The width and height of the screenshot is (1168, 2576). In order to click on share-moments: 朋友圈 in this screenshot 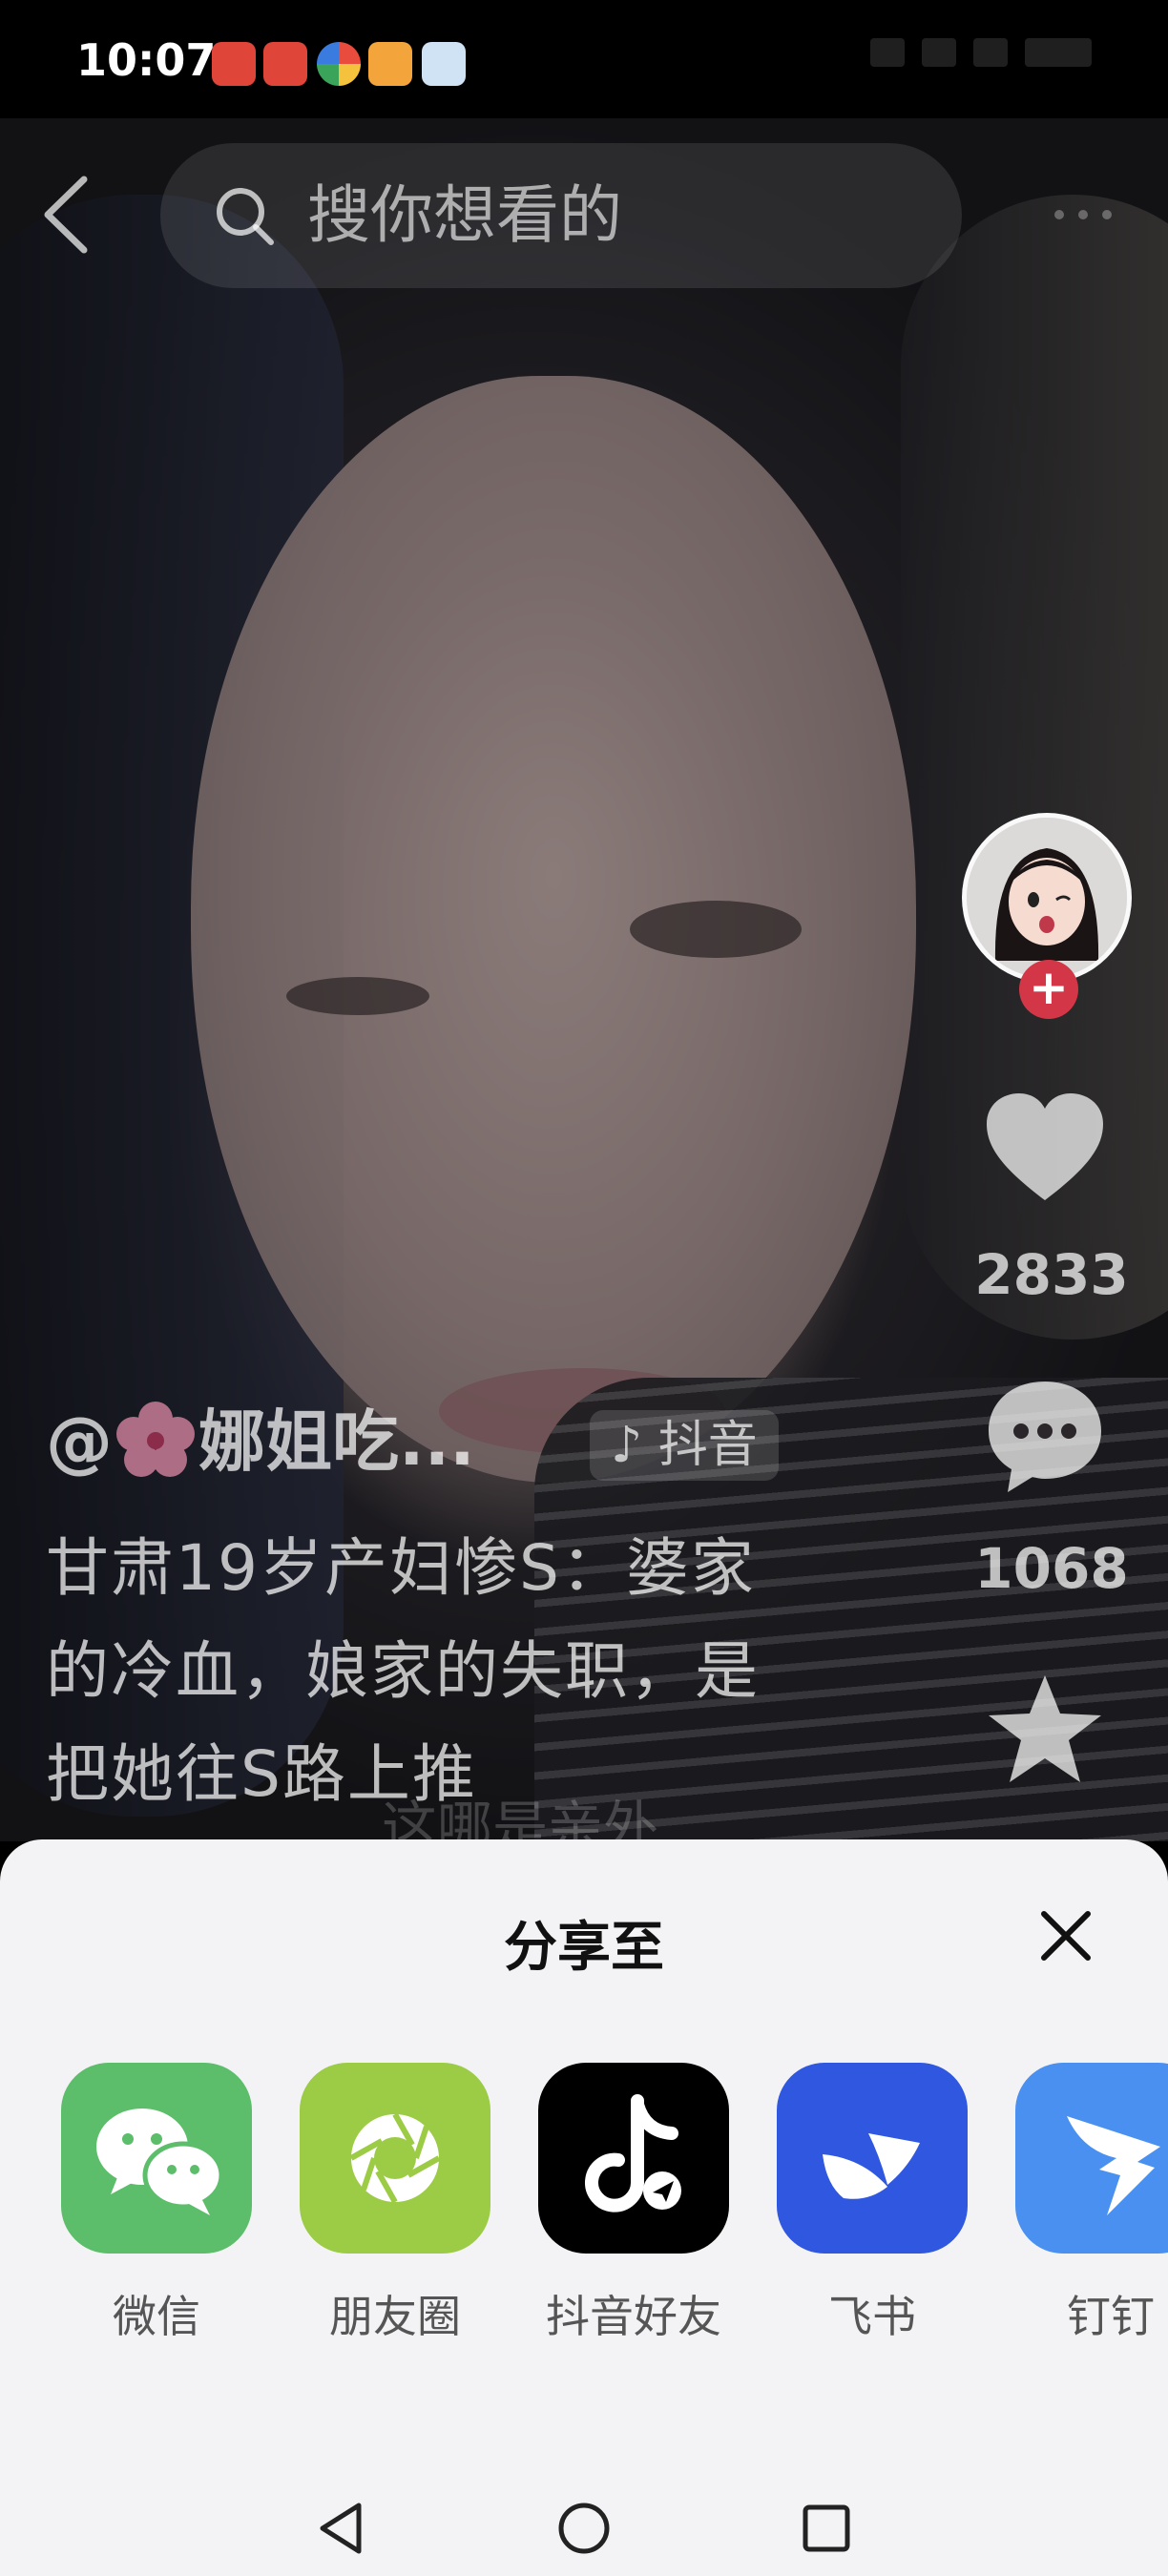, I will do `click(395, 2204)`.